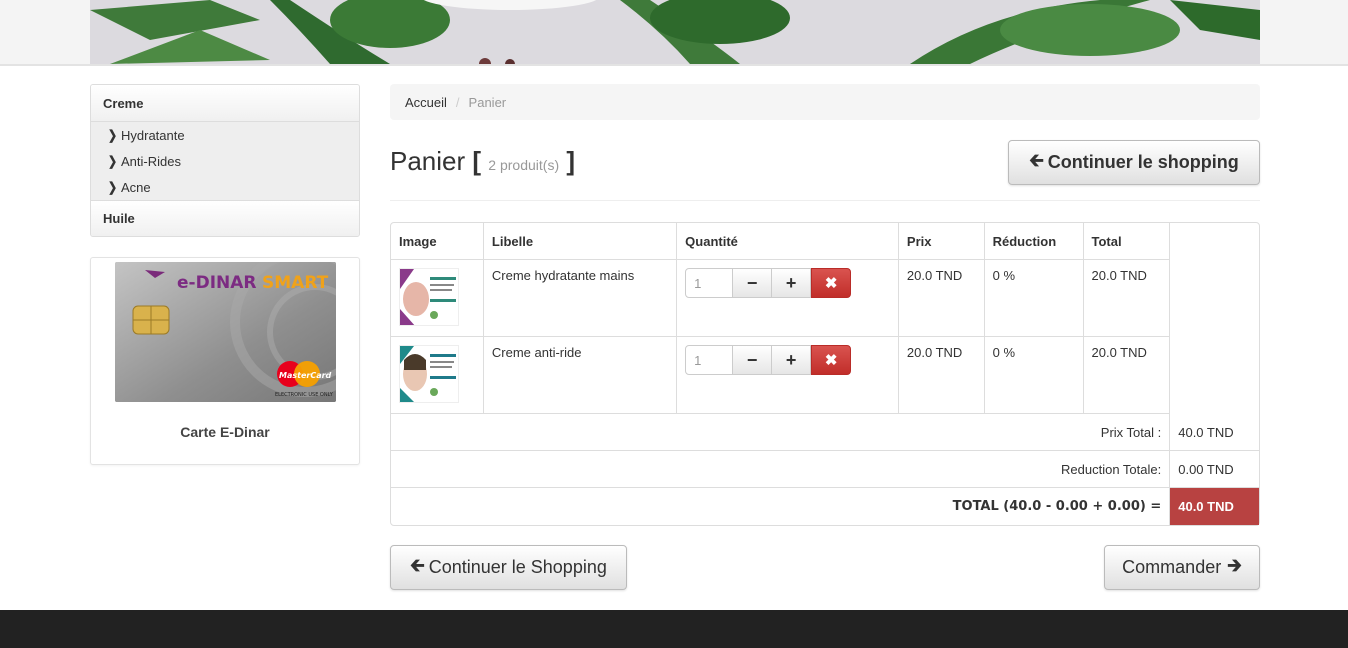 This screenshot has width=1348, height=648. I want to click on breadcrumb: Accueil / Panier, so click(825, 102).